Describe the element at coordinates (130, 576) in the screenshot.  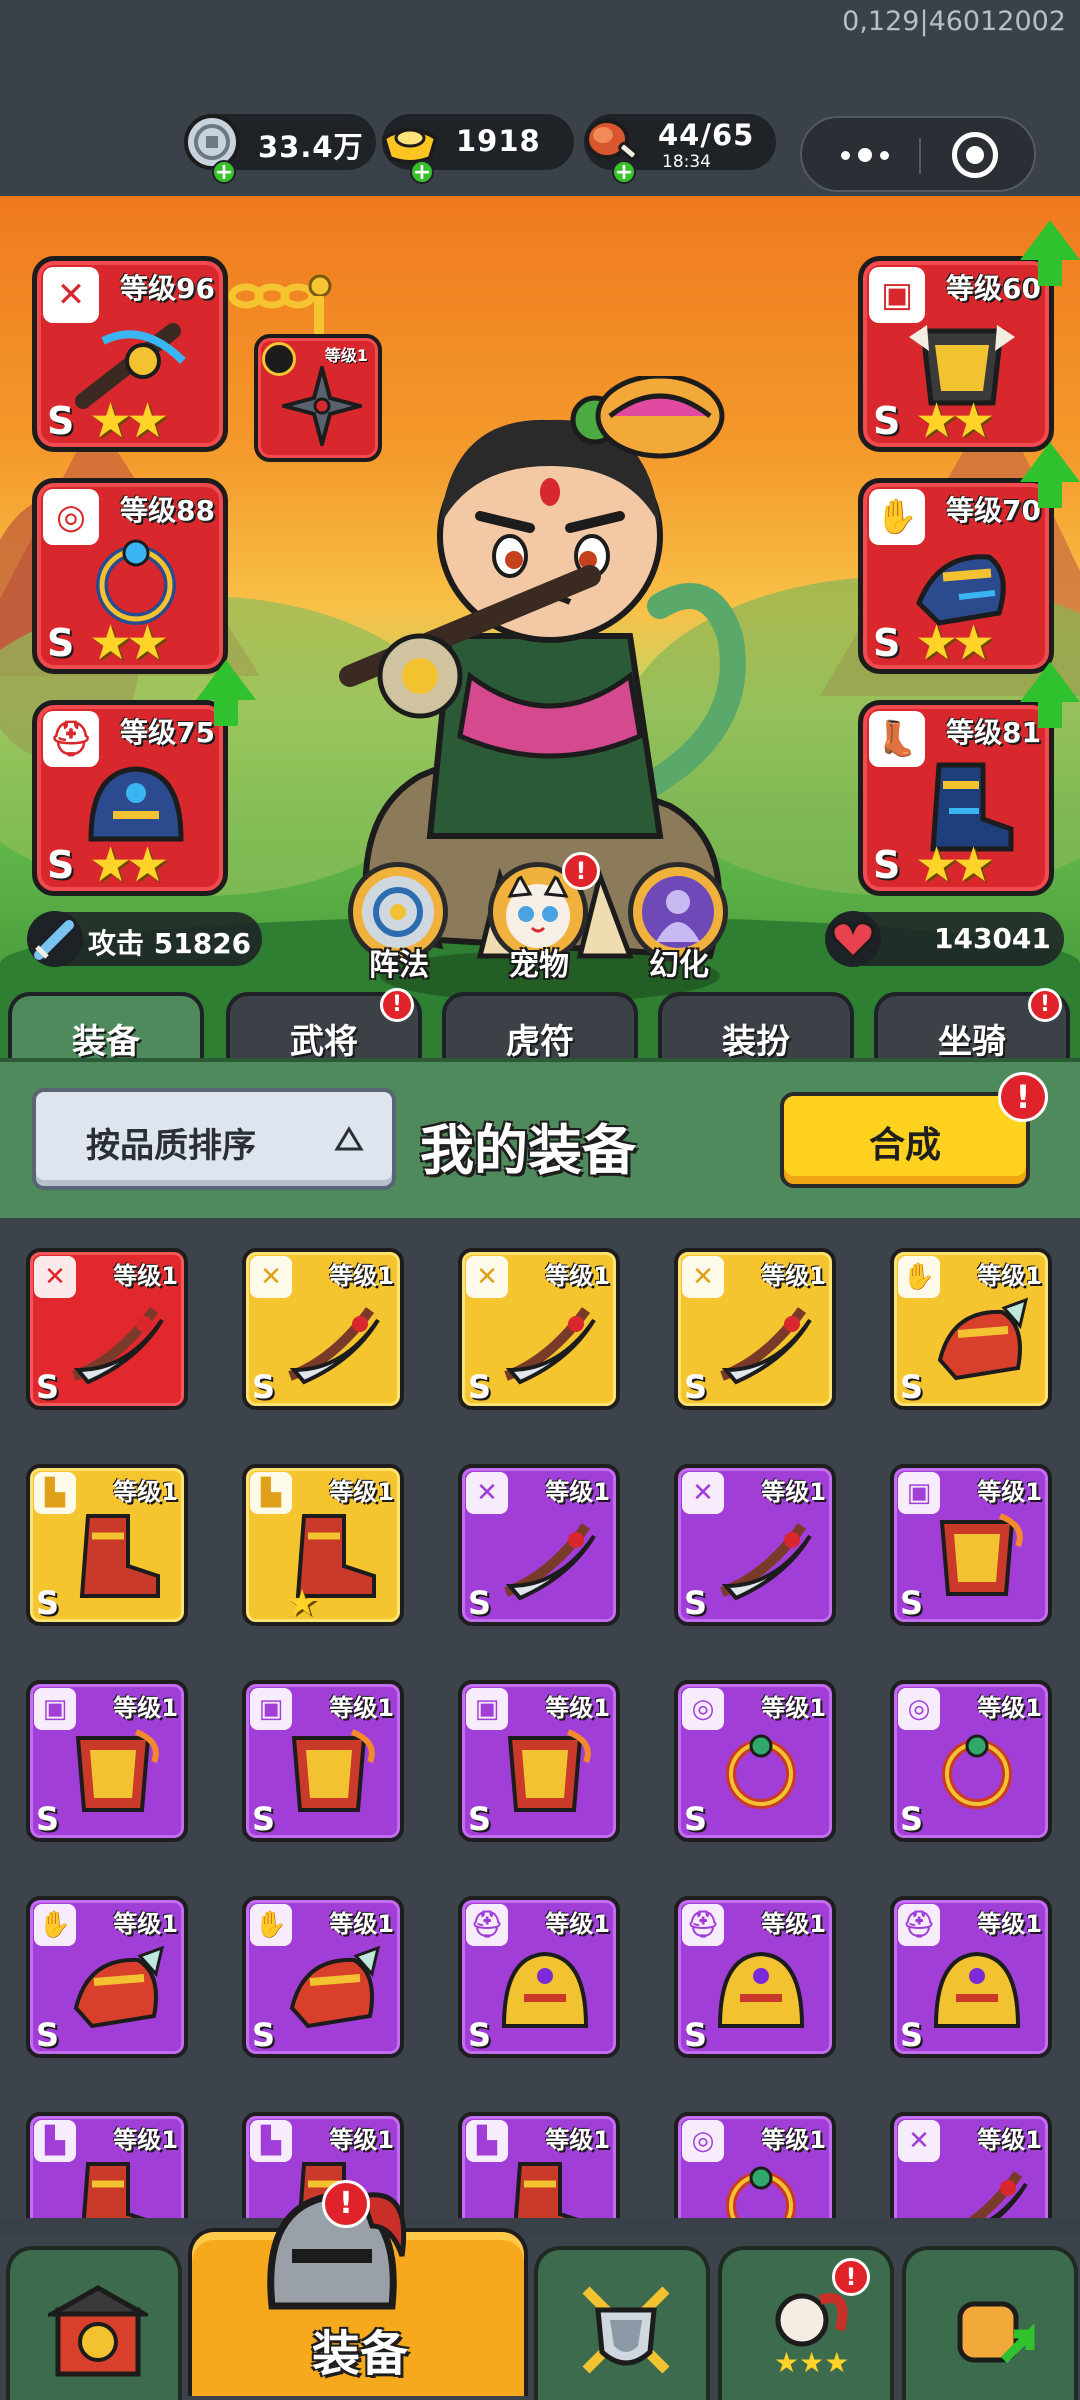
I see `equip-slot-ring: ◎ 等级88 S ★★` at that location.